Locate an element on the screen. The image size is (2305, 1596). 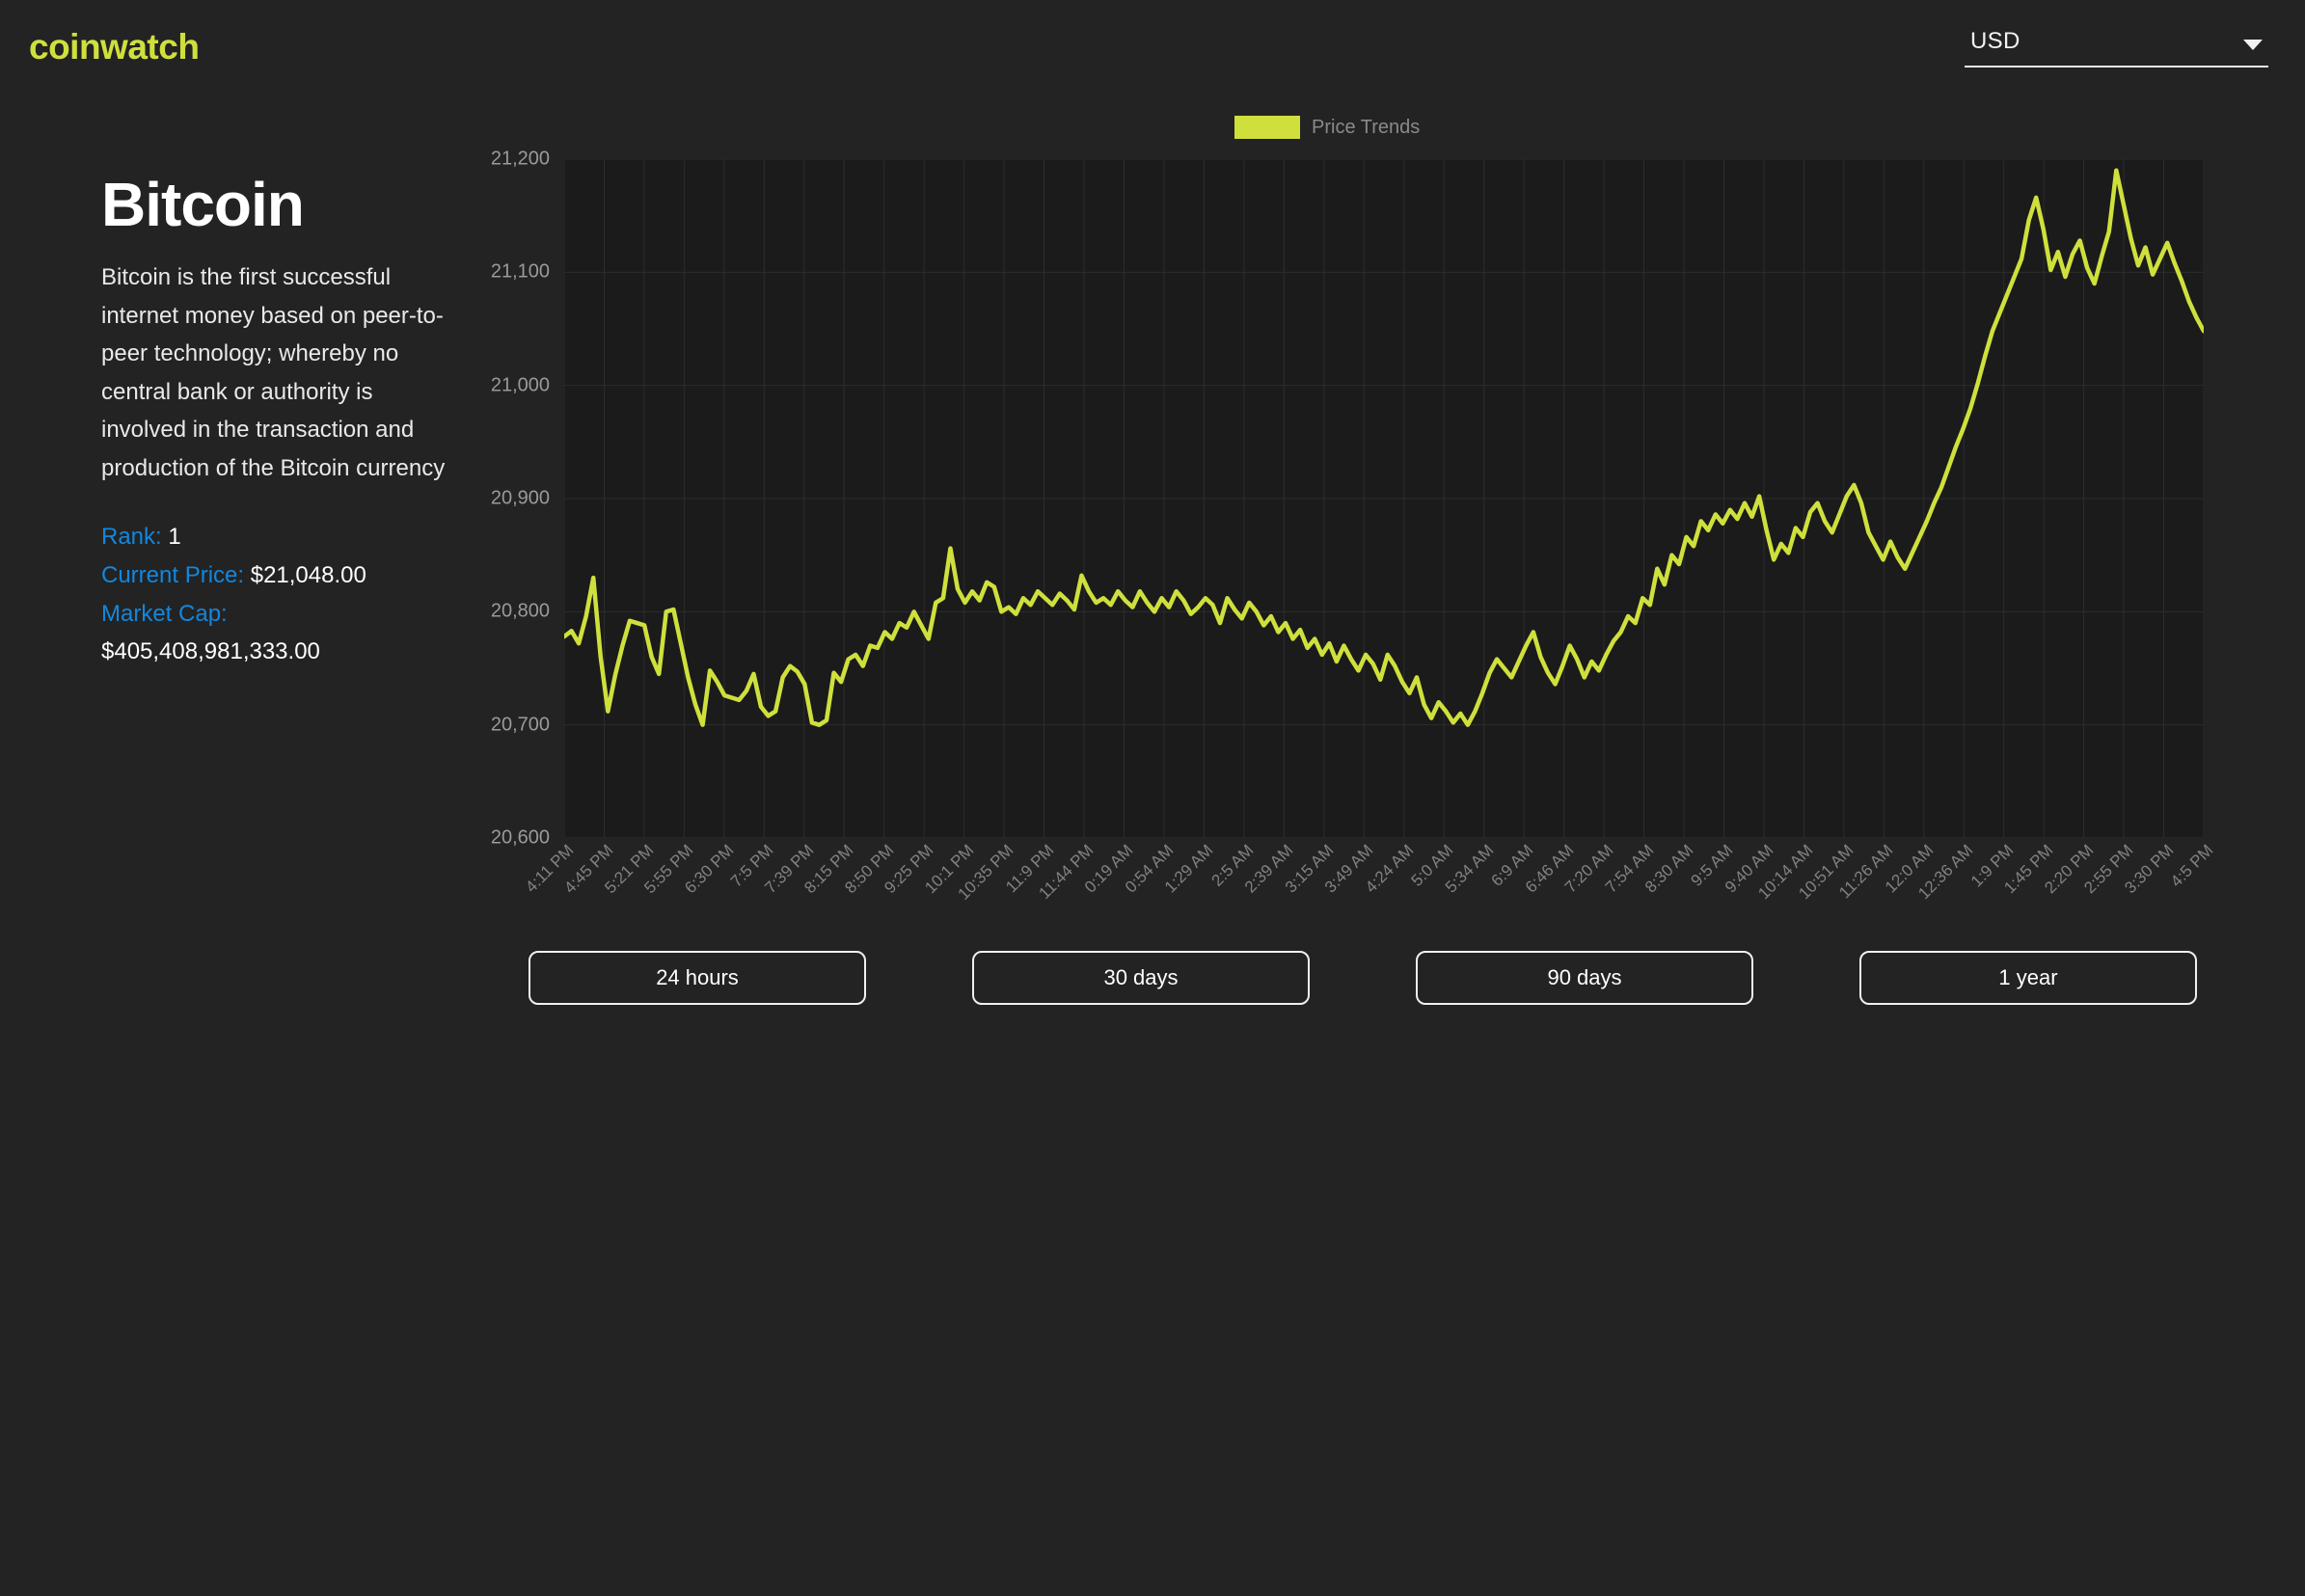
y-tick-label: 21,100 is located at coordinates (520, 272).